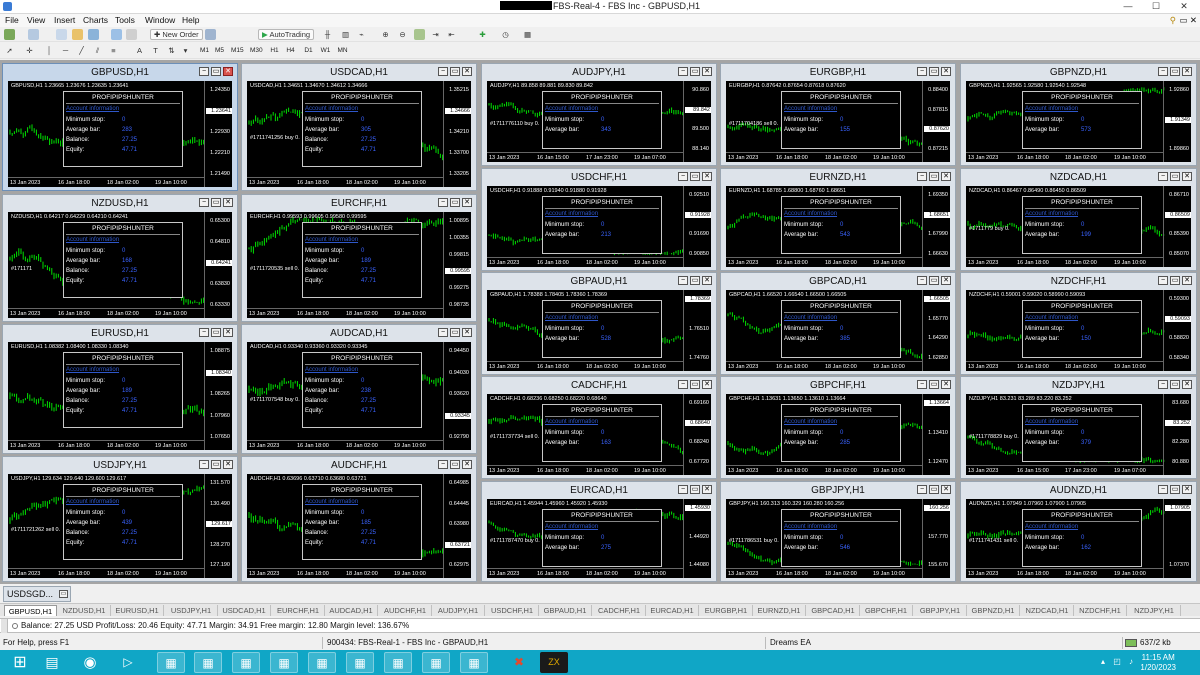 The image size is (1200, 675). I want to click on templates-icon: ▦, so click(527, 34).